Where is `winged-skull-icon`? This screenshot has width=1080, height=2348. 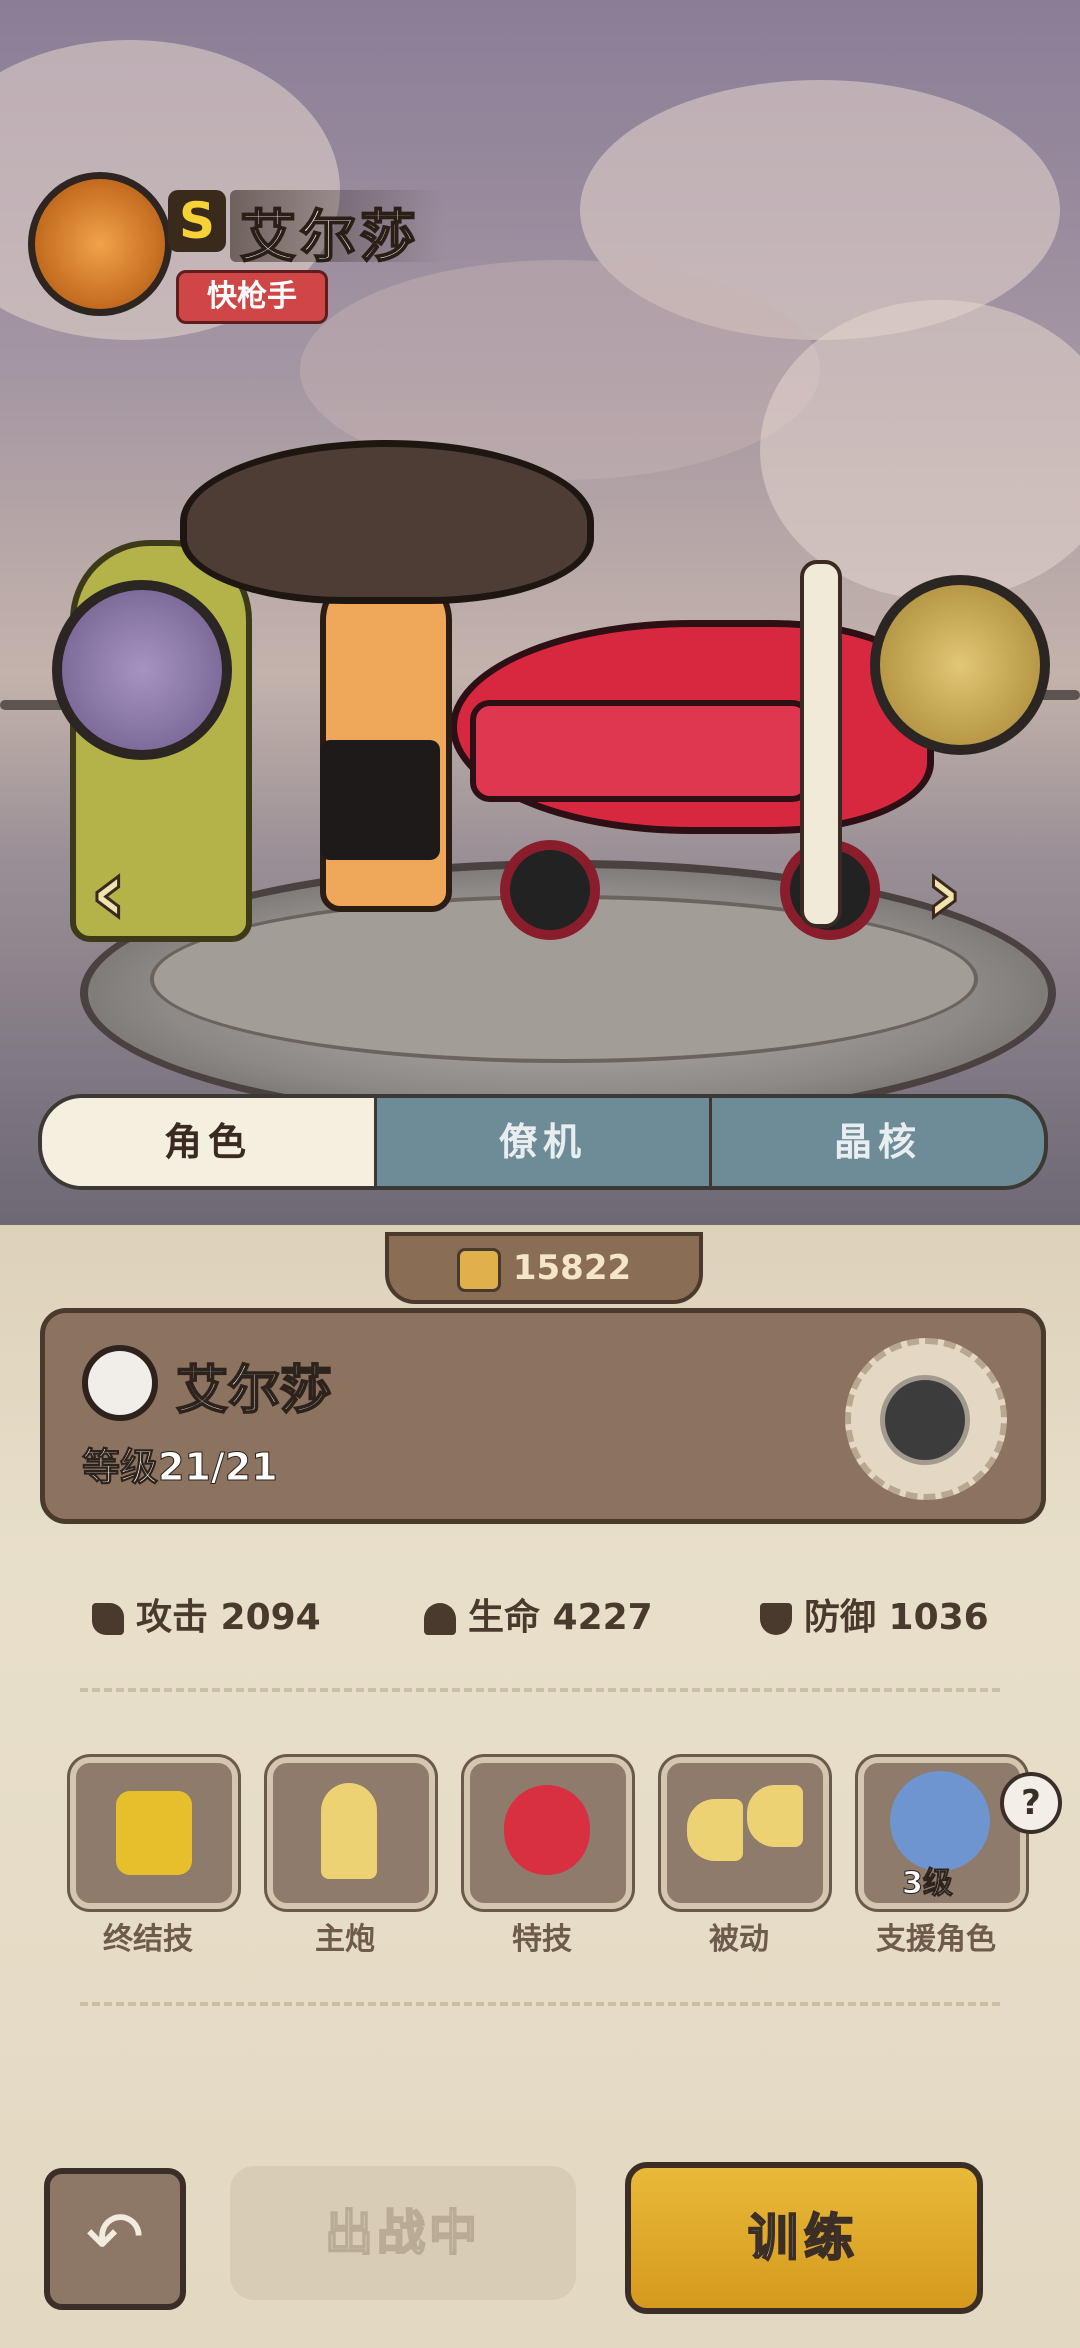
winged-skull-icon is located at coordinates (925, 1420).